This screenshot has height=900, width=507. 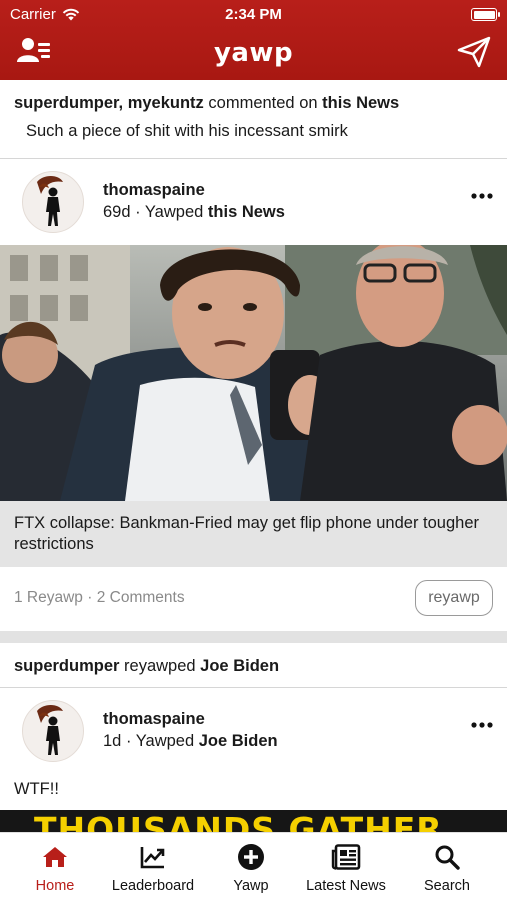 What do you see at coordinates (474, 52) in the screenshot?
I see `send-icon` at bounding box center [474, 52].